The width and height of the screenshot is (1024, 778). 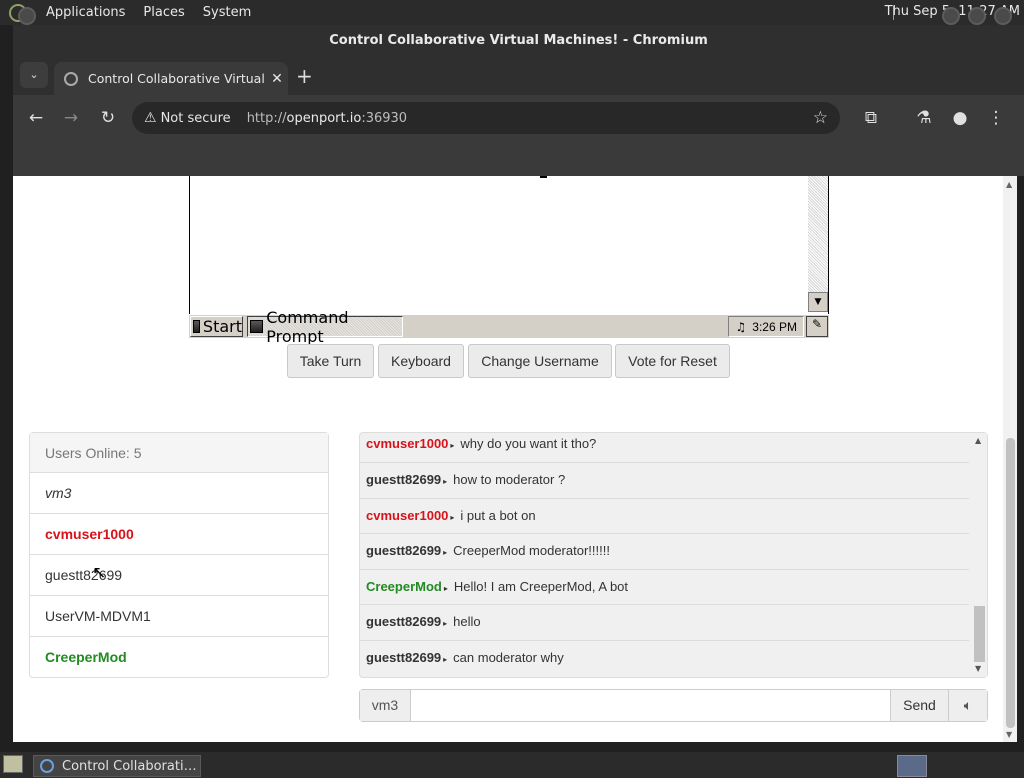 What do you see at coordinates (967, 705) in the screenshot?
I see `volume-icon: 🔈︎` at bounding box center [967, 705].